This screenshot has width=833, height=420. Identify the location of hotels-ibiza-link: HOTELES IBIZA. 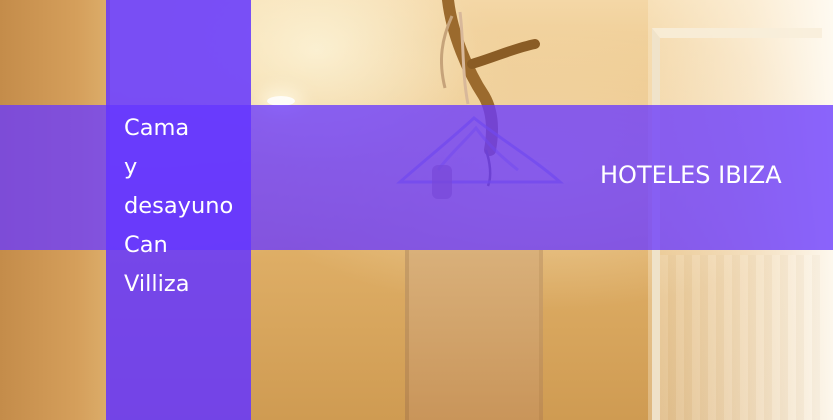
(691, 175).